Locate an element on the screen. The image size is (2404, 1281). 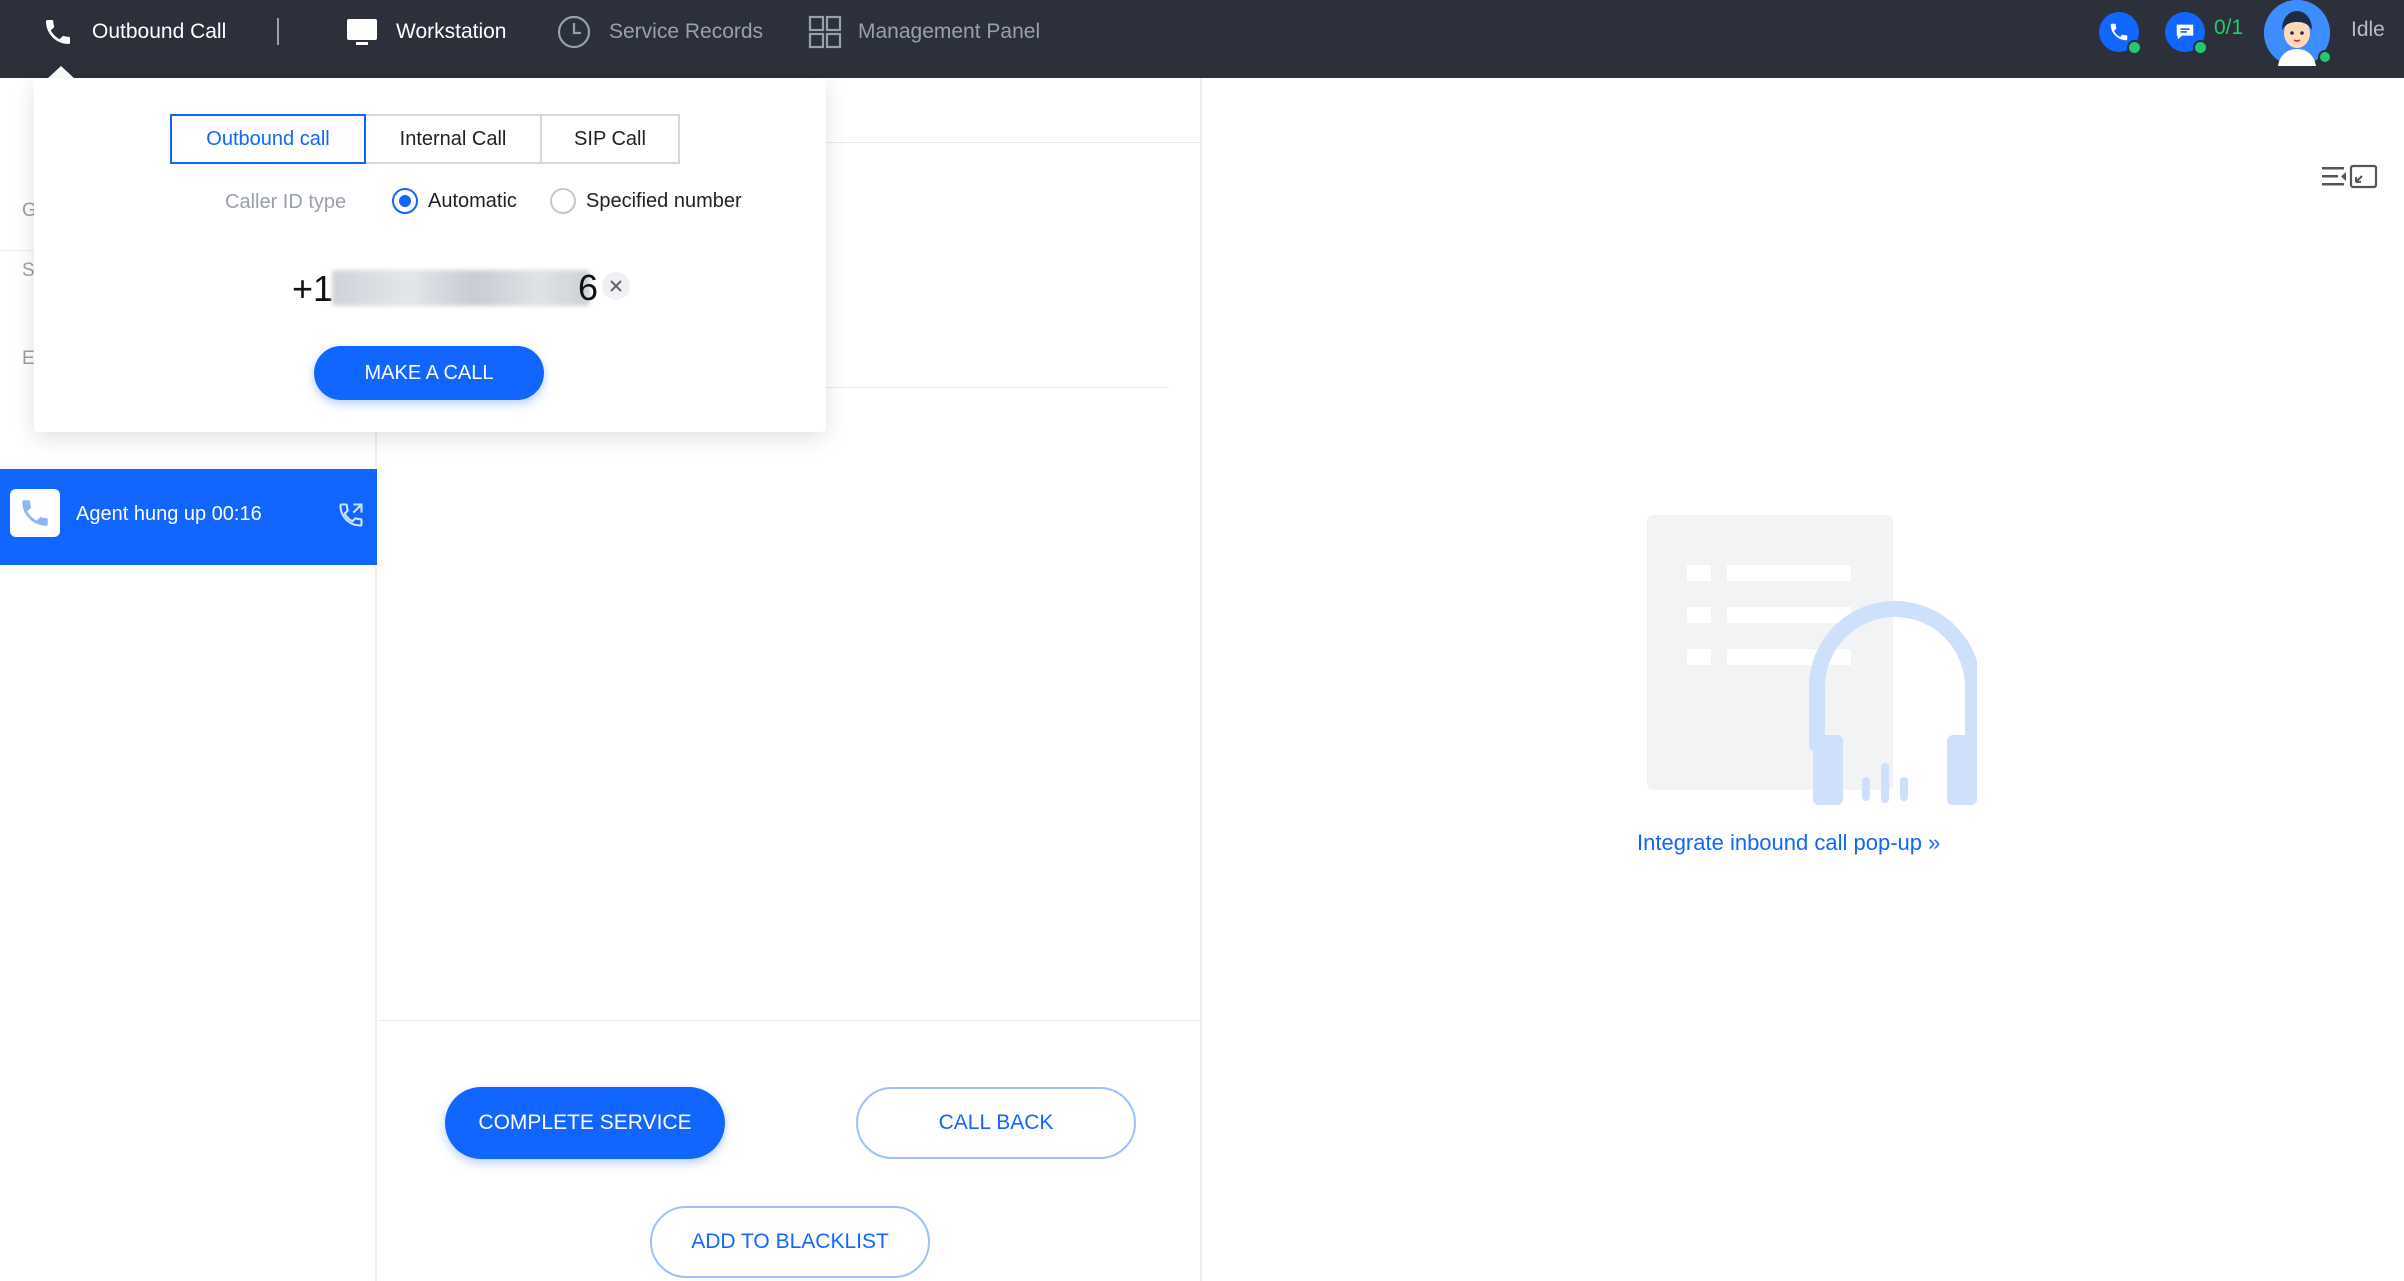
caller-id-type-label: Caller ID type is located at coordinates (286, 202).